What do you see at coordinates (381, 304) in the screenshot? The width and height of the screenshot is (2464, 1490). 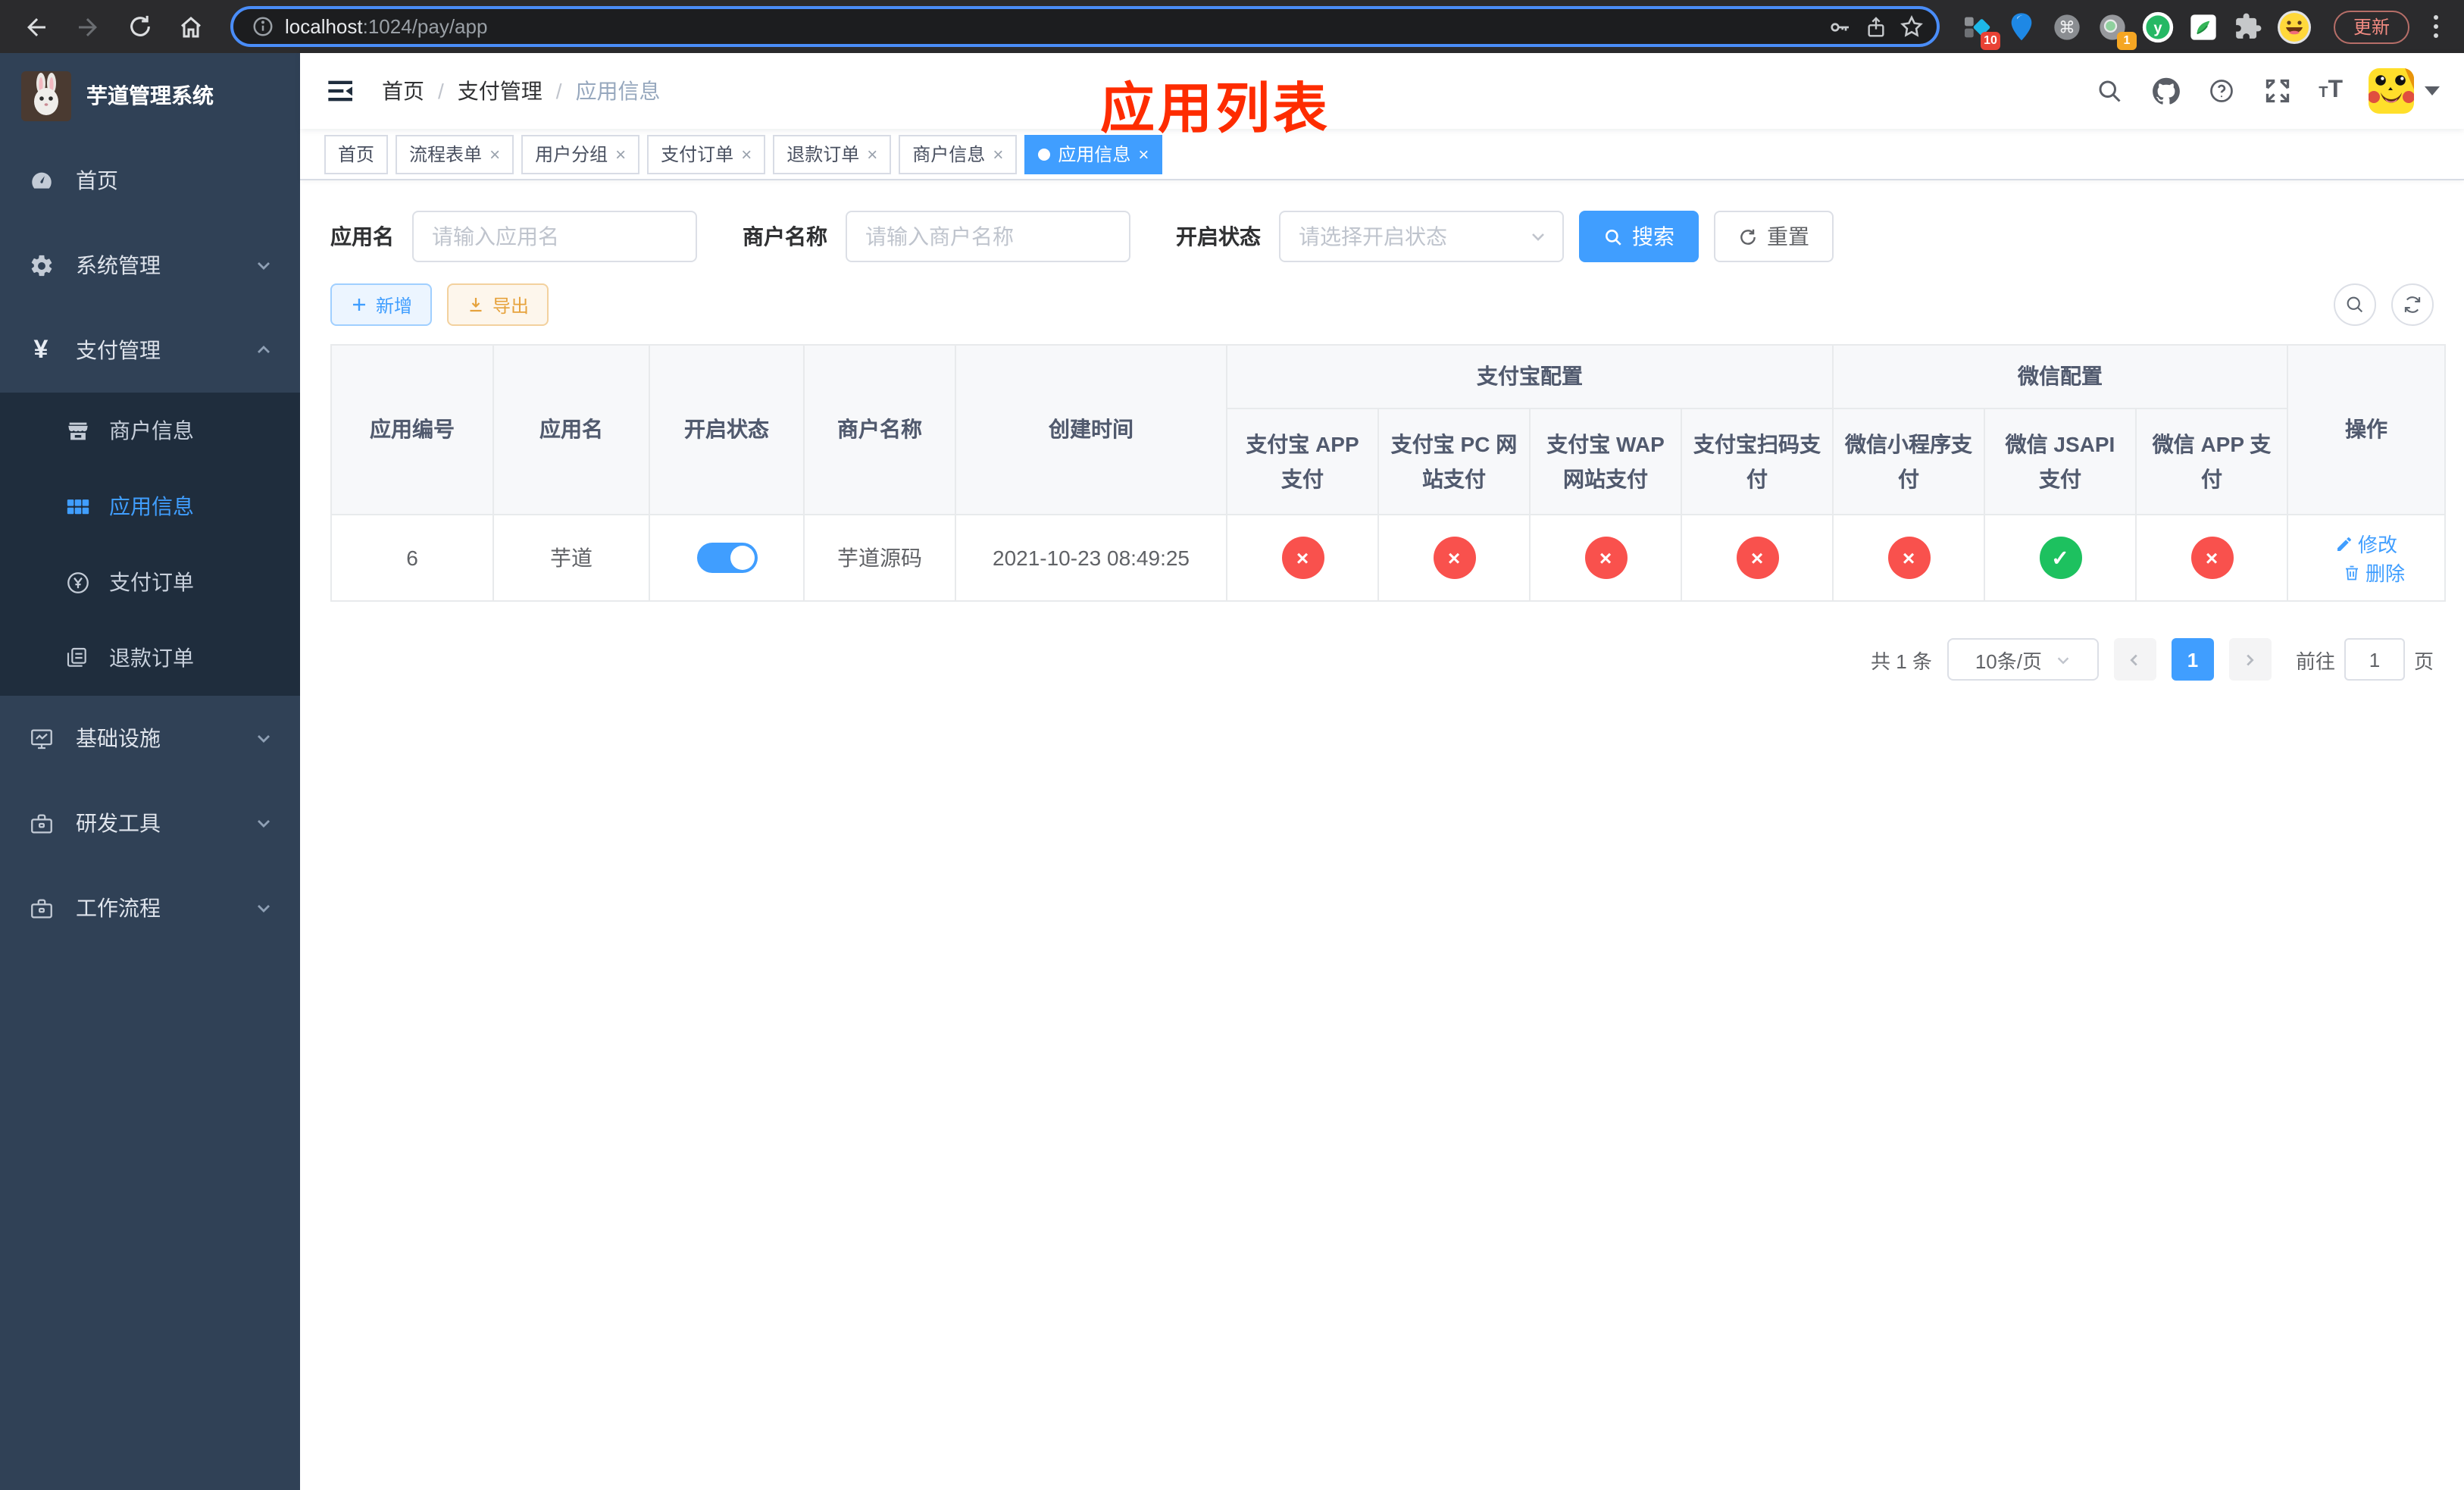 I see `add-button: 新增` at bounding box center [381, 304].